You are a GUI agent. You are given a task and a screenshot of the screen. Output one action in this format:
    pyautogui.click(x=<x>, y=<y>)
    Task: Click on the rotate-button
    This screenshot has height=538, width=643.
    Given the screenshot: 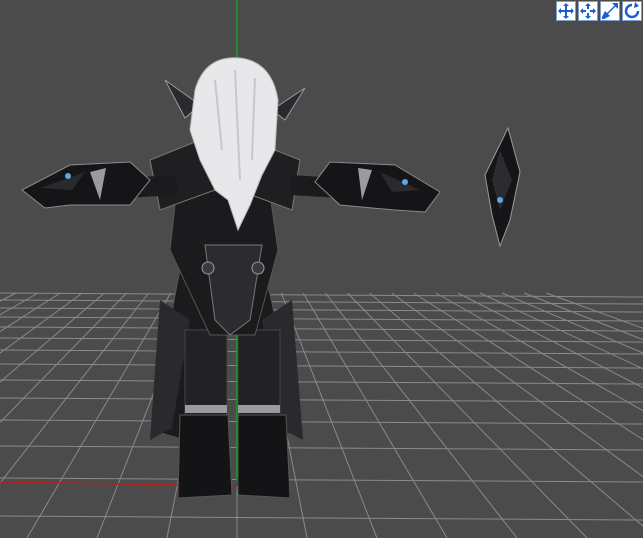 What is the action you would take?
    pyautogui.click(x=632, y=11)
    